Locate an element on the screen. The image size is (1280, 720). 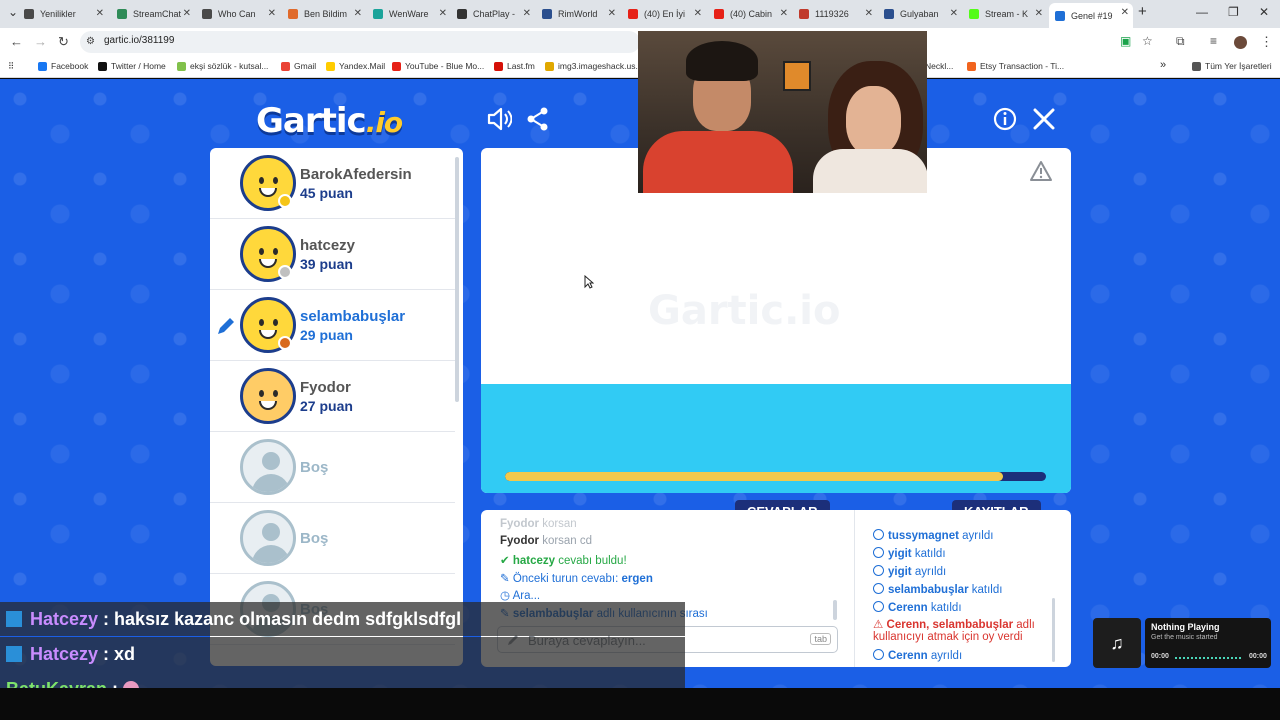
tab-label: RimWorld is located at coordinates (578, 14).